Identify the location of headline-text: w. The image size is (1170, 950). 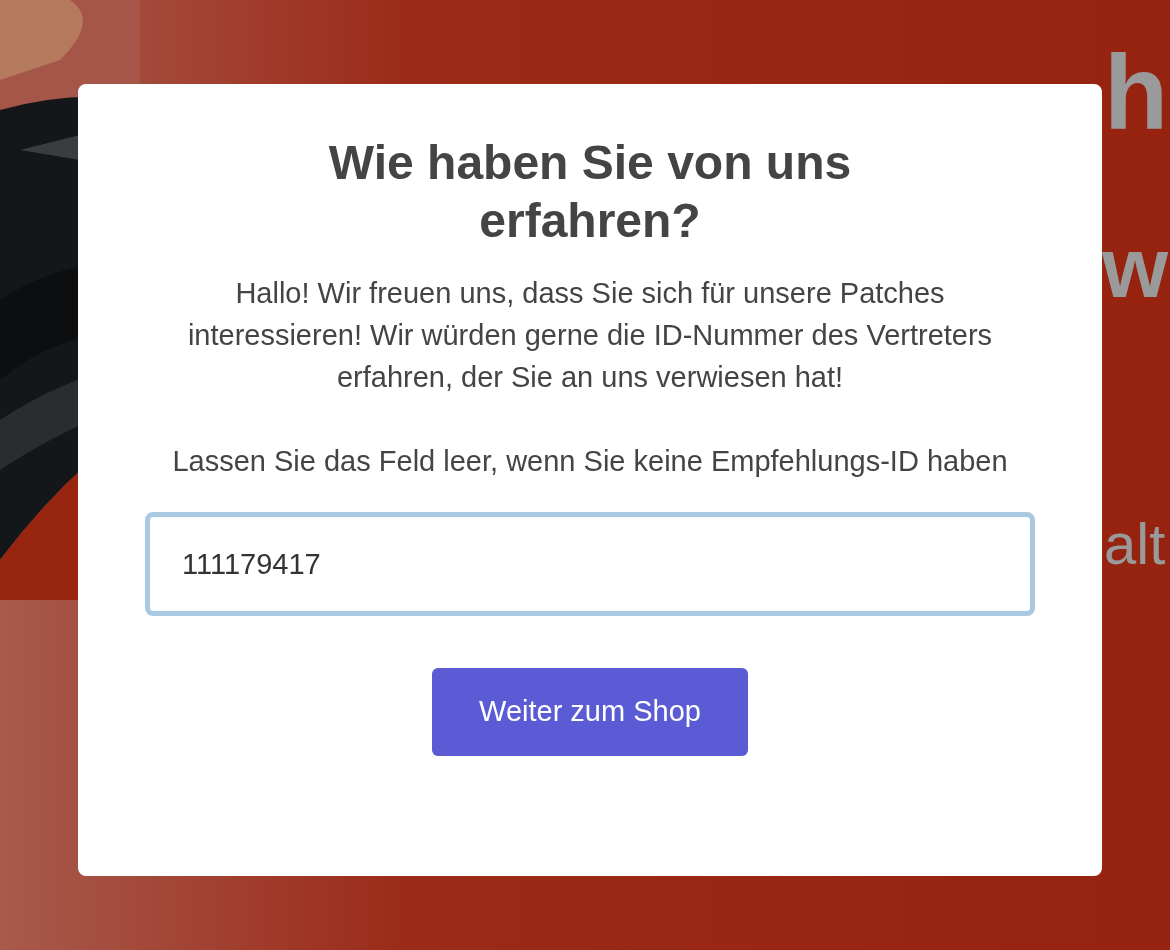
(1135, 267).